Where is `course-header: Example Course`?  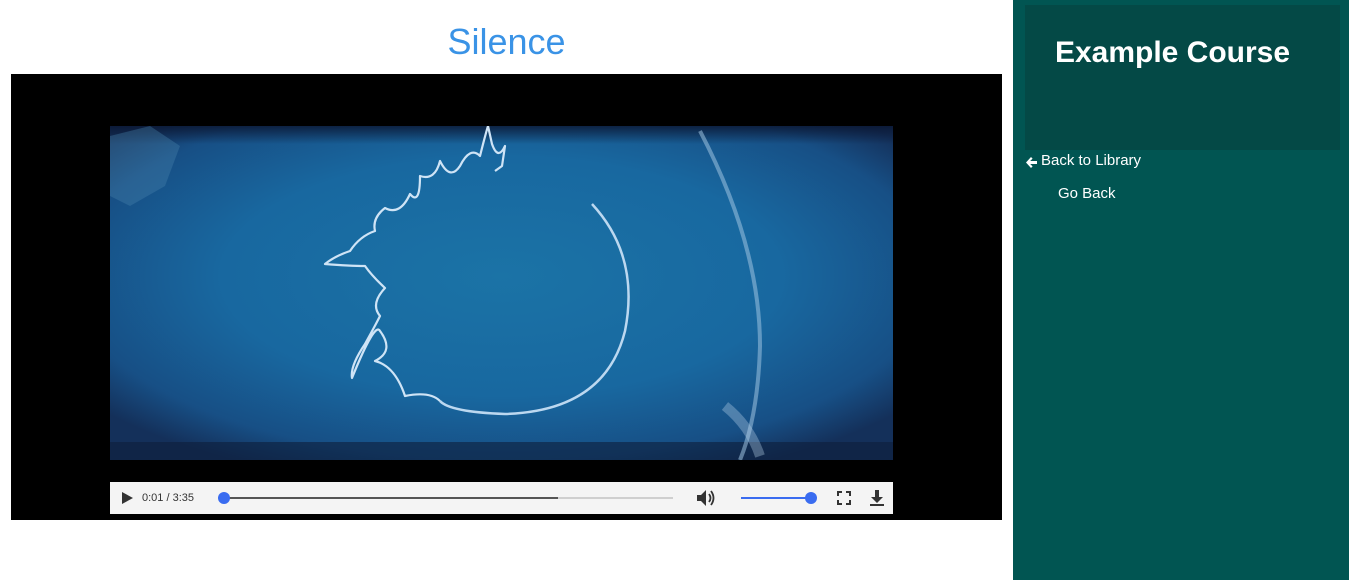
course-header: Example Course is located at coordinates (1182, 77).